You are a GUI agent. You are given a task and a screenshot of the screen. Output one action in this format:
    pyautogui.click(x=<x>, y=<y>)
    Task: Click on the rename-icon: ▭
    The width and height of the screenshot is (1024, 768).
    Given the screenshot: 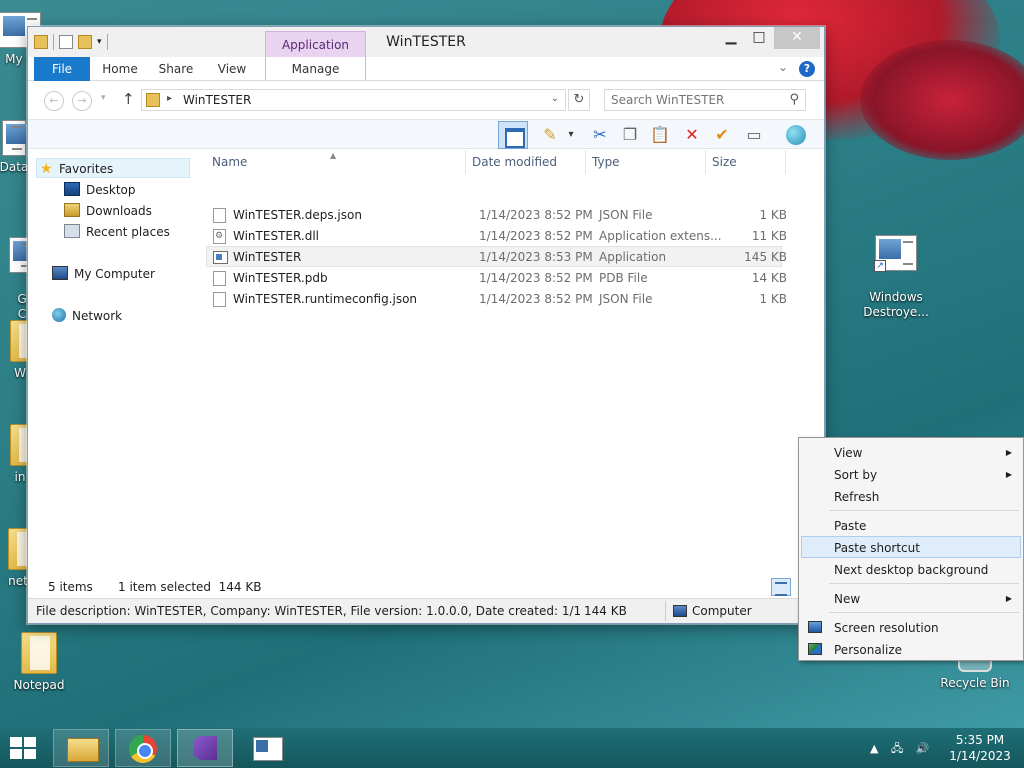 What is the action you would take?
    pyautogui.click(x=754, y=135)
    